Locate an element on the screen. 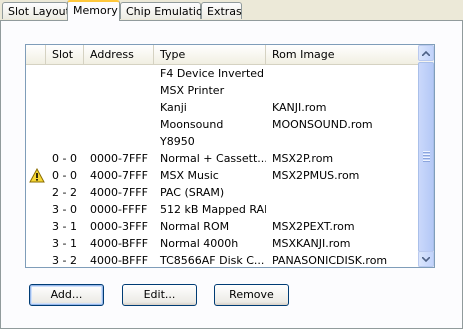 The width and height of the screenshot is (463, 329). cell-rom: MOONSOUND.rom is located at coordinates (322, 124).